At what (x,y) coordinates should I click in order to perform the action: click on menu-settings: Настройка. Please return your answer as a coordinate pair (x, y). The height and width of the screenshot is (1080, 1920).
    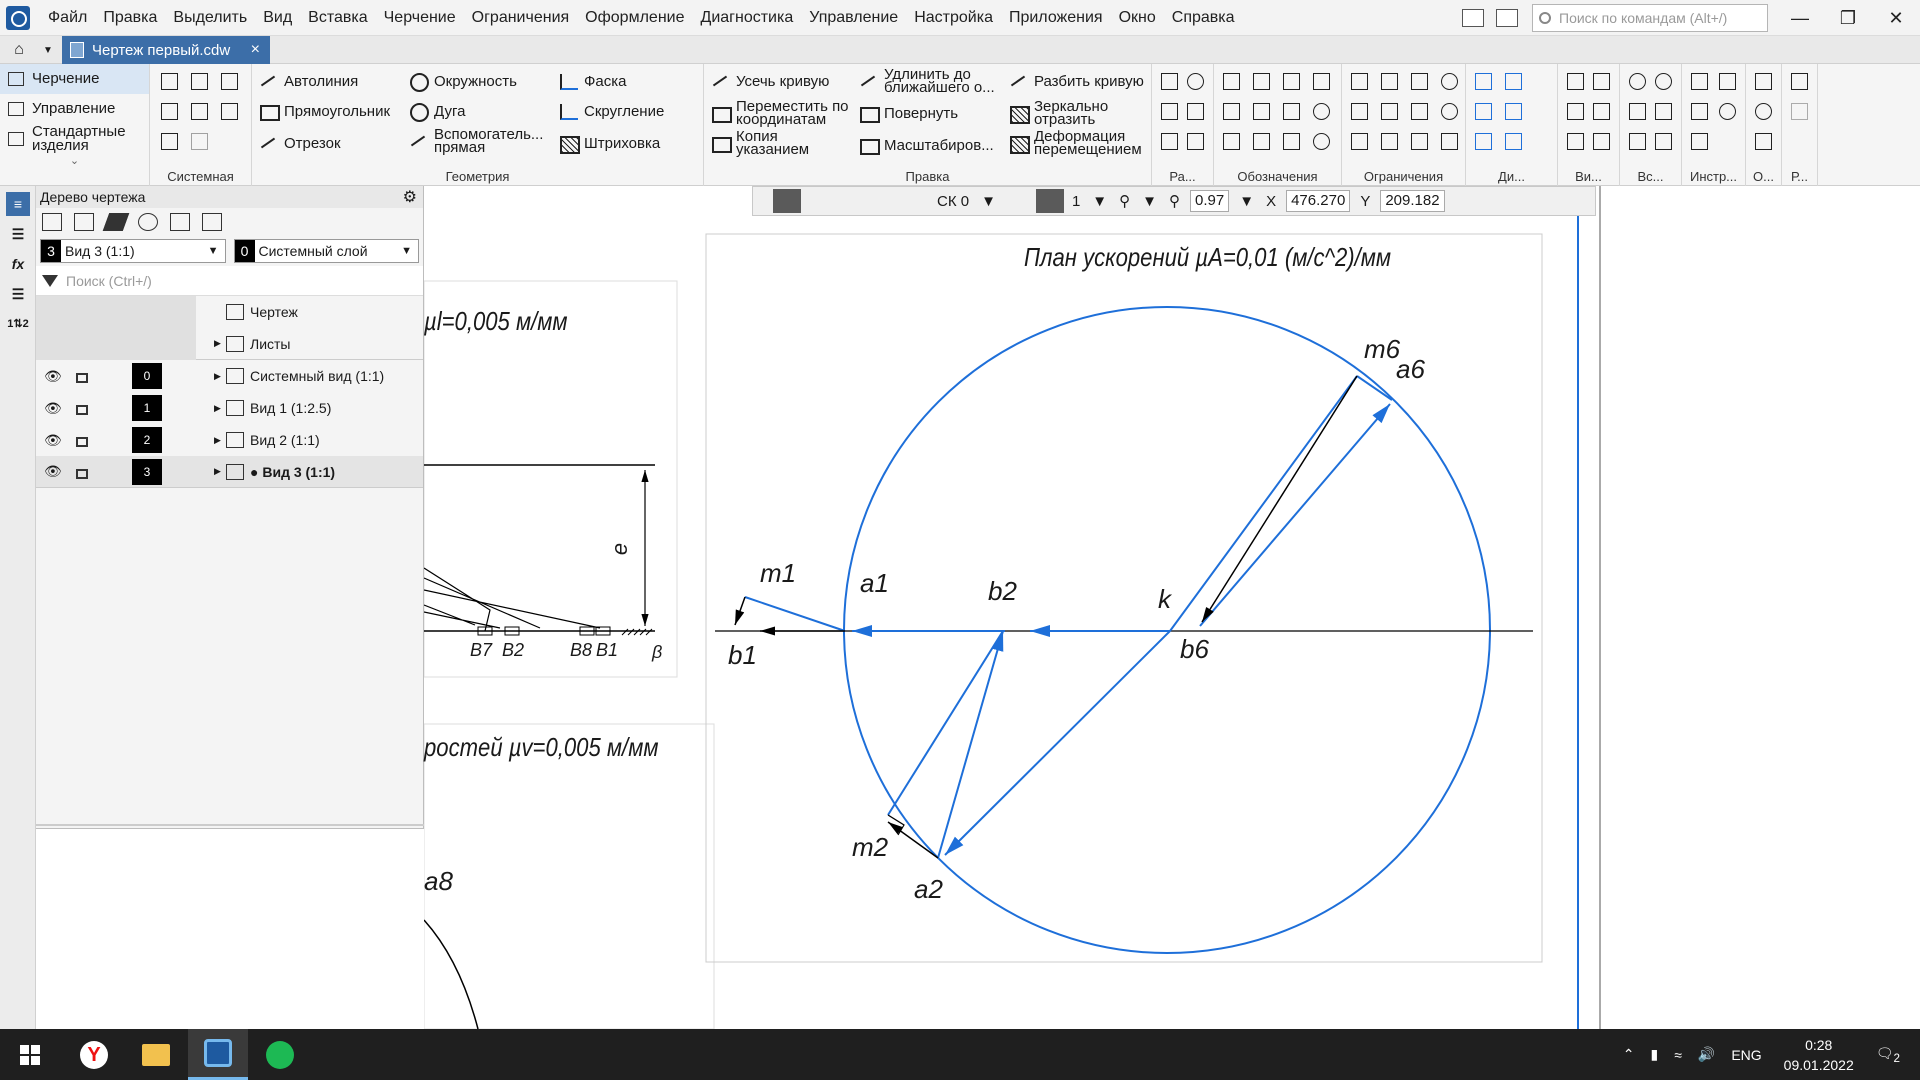
    Looking at the image, I should click on (953, 18).